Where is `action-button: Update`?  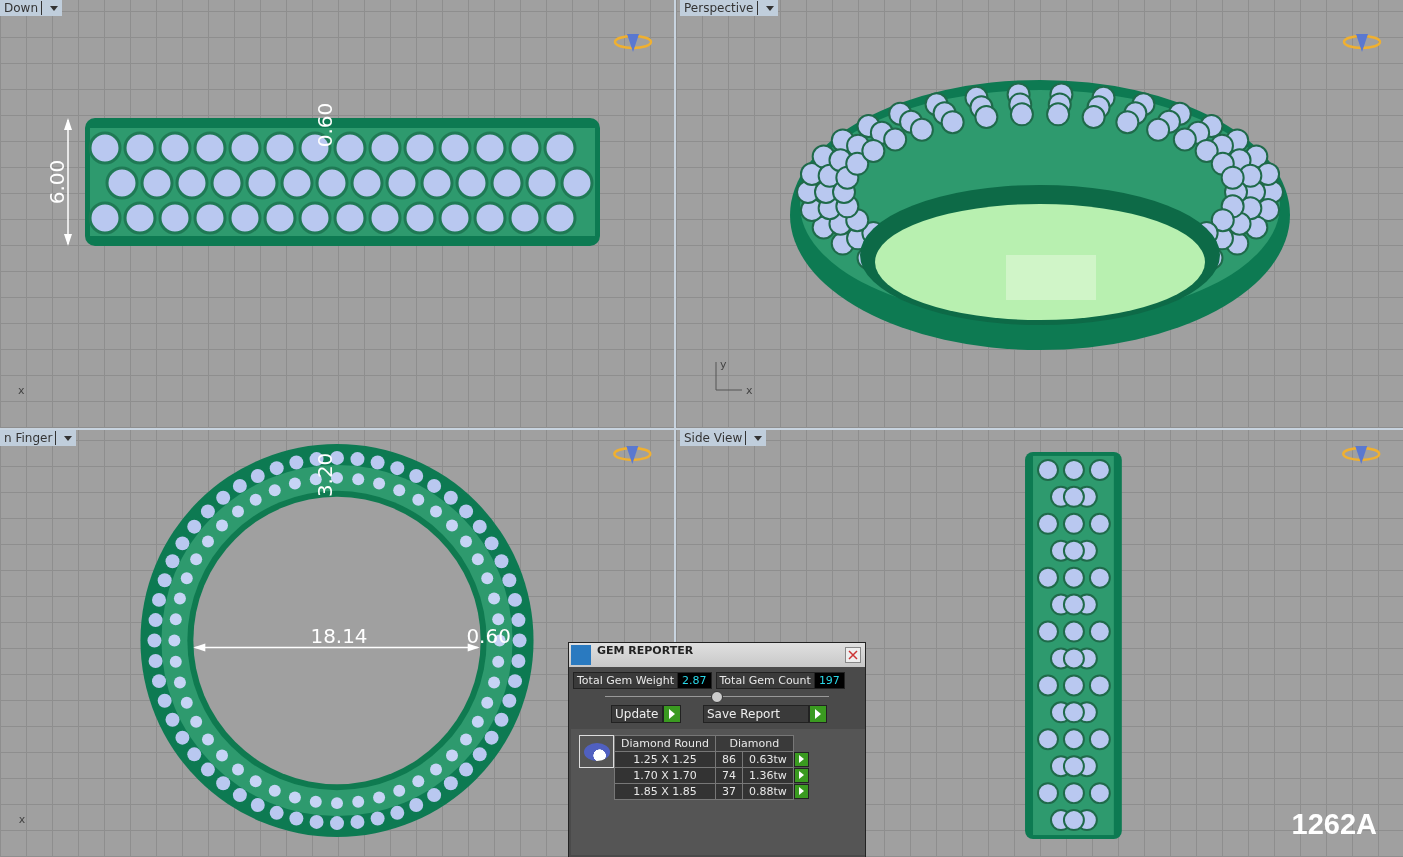 action-button: Update is located at coordinates (637, 714).